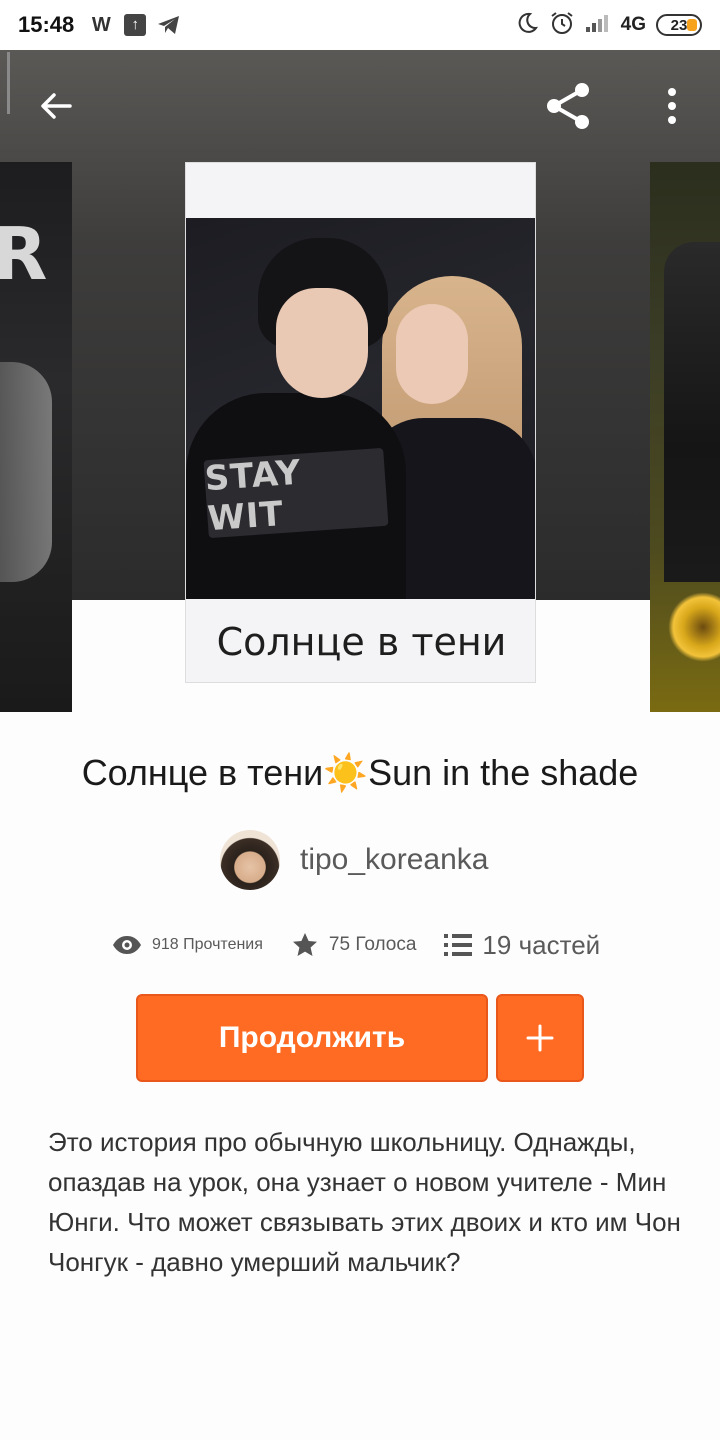 The height and width of the screenshot is (1440, 720). What do you see at coordinates (458, 945) in the screenshot?
I see `list-icon` at bounding box center [458, 945].